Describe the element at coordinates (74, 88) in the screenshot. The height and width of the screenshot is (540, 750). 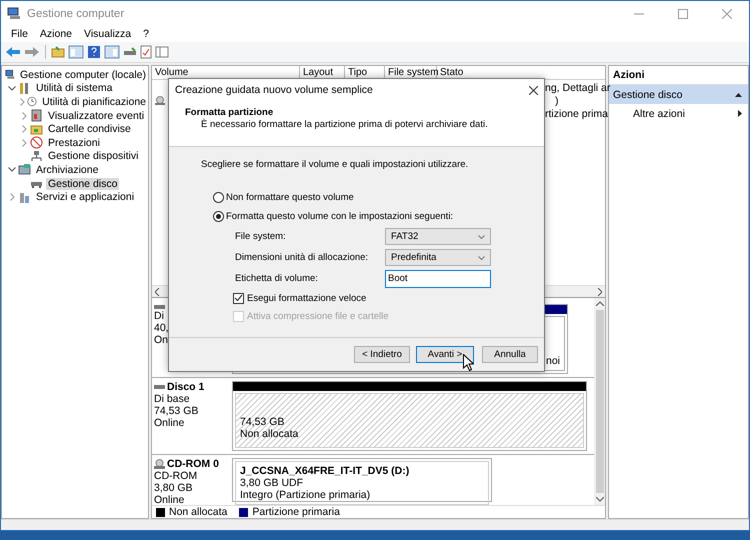
I see `tree-item: Utilità di sistema` at that location.